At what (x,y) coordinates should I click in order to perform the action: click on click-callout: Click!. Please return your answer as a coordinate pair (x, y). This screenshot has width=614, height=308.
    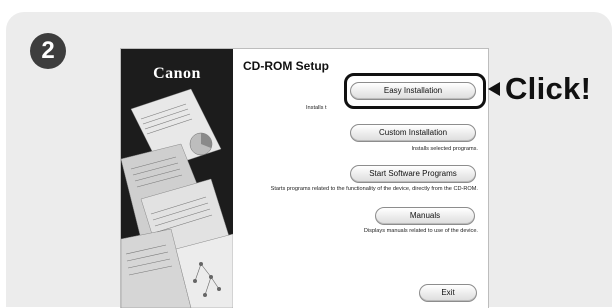
    Looking at the image, I should click on (548, 88).